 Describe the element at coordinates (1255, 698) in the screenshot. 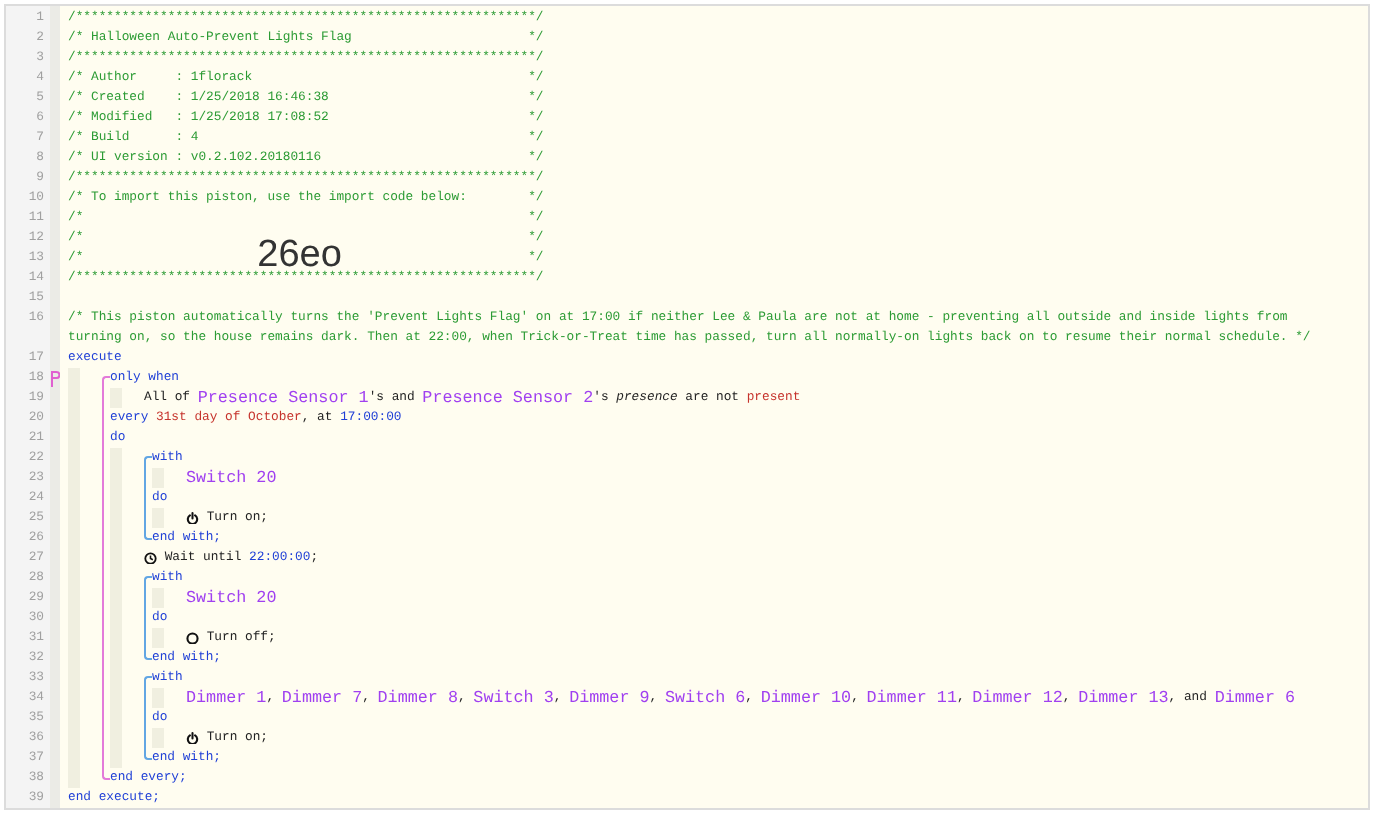

I see `device-name: Dimmer 6` at that location.